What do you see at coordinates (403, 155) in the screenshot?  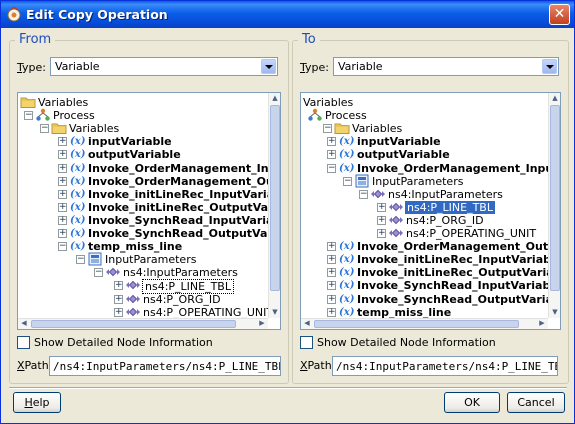 I see `to-tree-node-label: outputVariable` at bounding box center [403, 155].